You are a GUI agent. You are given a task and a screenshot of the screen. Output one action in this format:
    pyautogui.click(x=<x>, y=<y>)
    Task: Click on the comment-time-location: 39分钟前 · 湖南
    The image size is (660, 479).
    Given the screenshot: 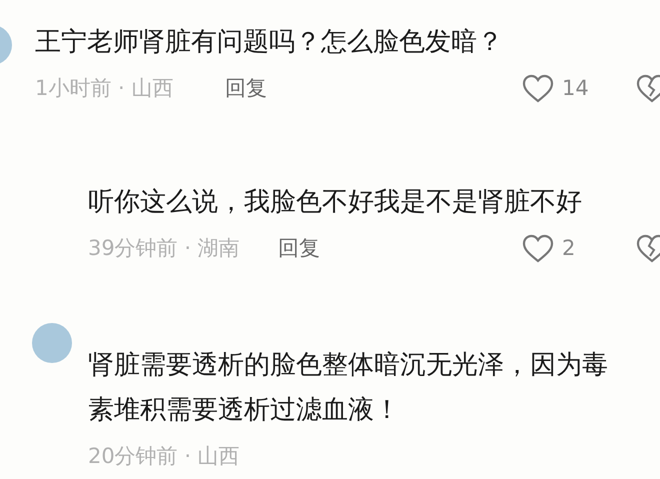 What is the action you would take?
    pyautogui.click(x=164, y=248)
    